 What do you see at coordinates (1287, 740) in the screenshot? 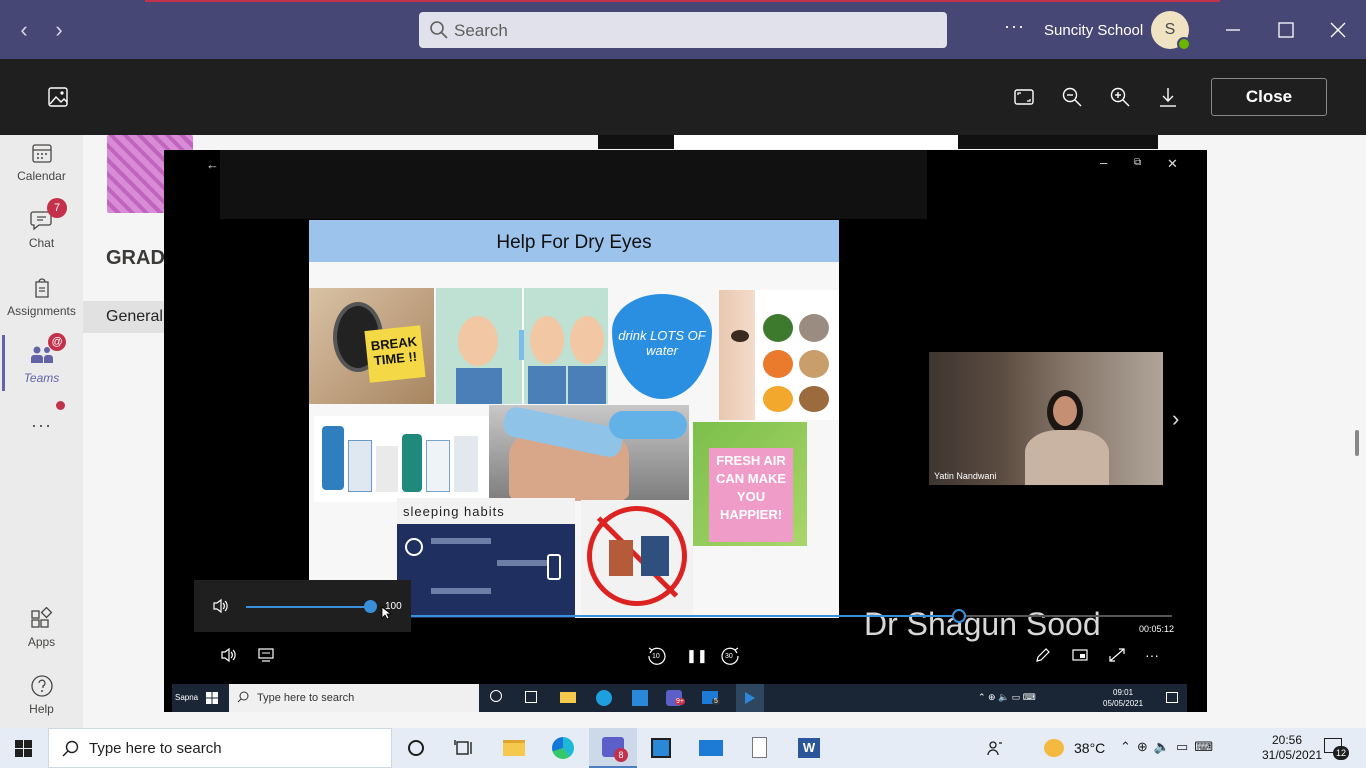
I see `clock-time: 20:56` at bounding box center [1287, 740].